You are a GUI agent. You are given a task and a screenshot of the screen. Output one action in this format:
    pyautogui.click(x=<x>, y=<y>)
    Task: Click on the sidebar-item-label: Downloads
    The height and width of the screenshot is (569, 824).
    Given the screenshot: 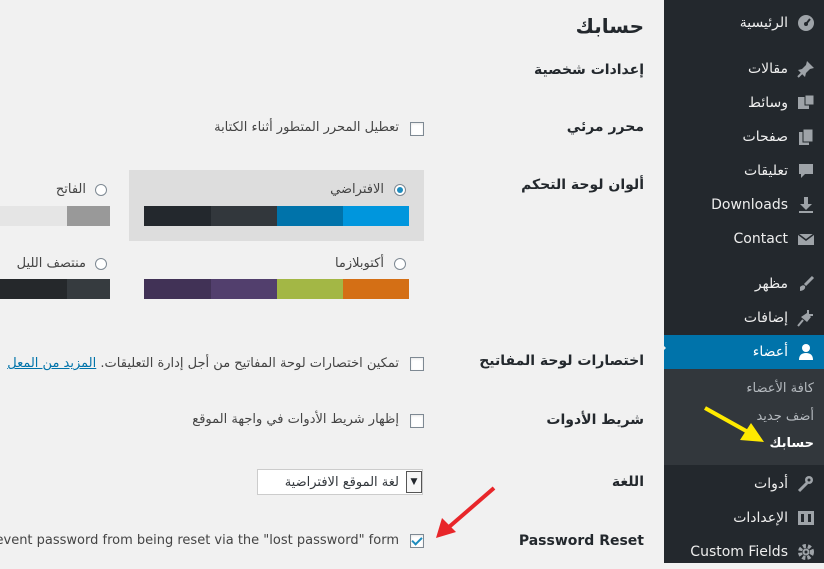 What is the action you would take?
    pyautogui.click(x=749, y=205)
    